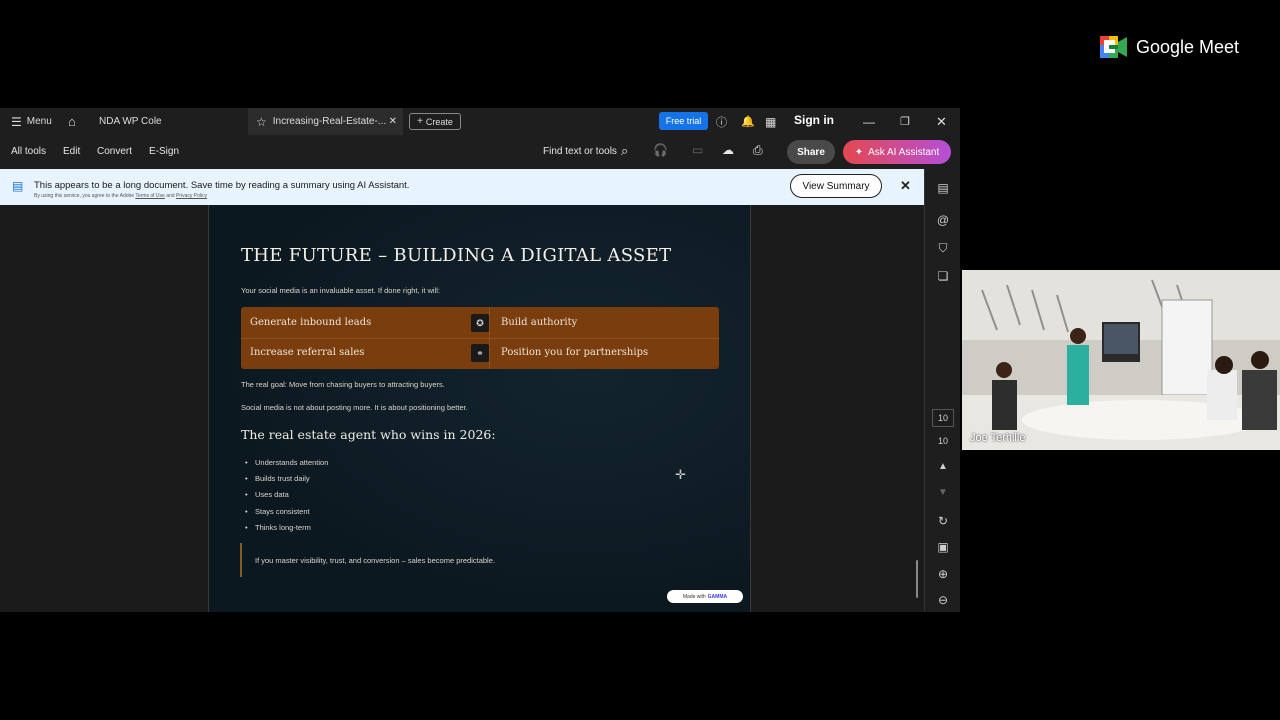 The width and height of the screenshot is (1280, 720). Describe the element at coordinates (717, 596) in the screenshot. I see `badge-brand: GAMMA` at that location.